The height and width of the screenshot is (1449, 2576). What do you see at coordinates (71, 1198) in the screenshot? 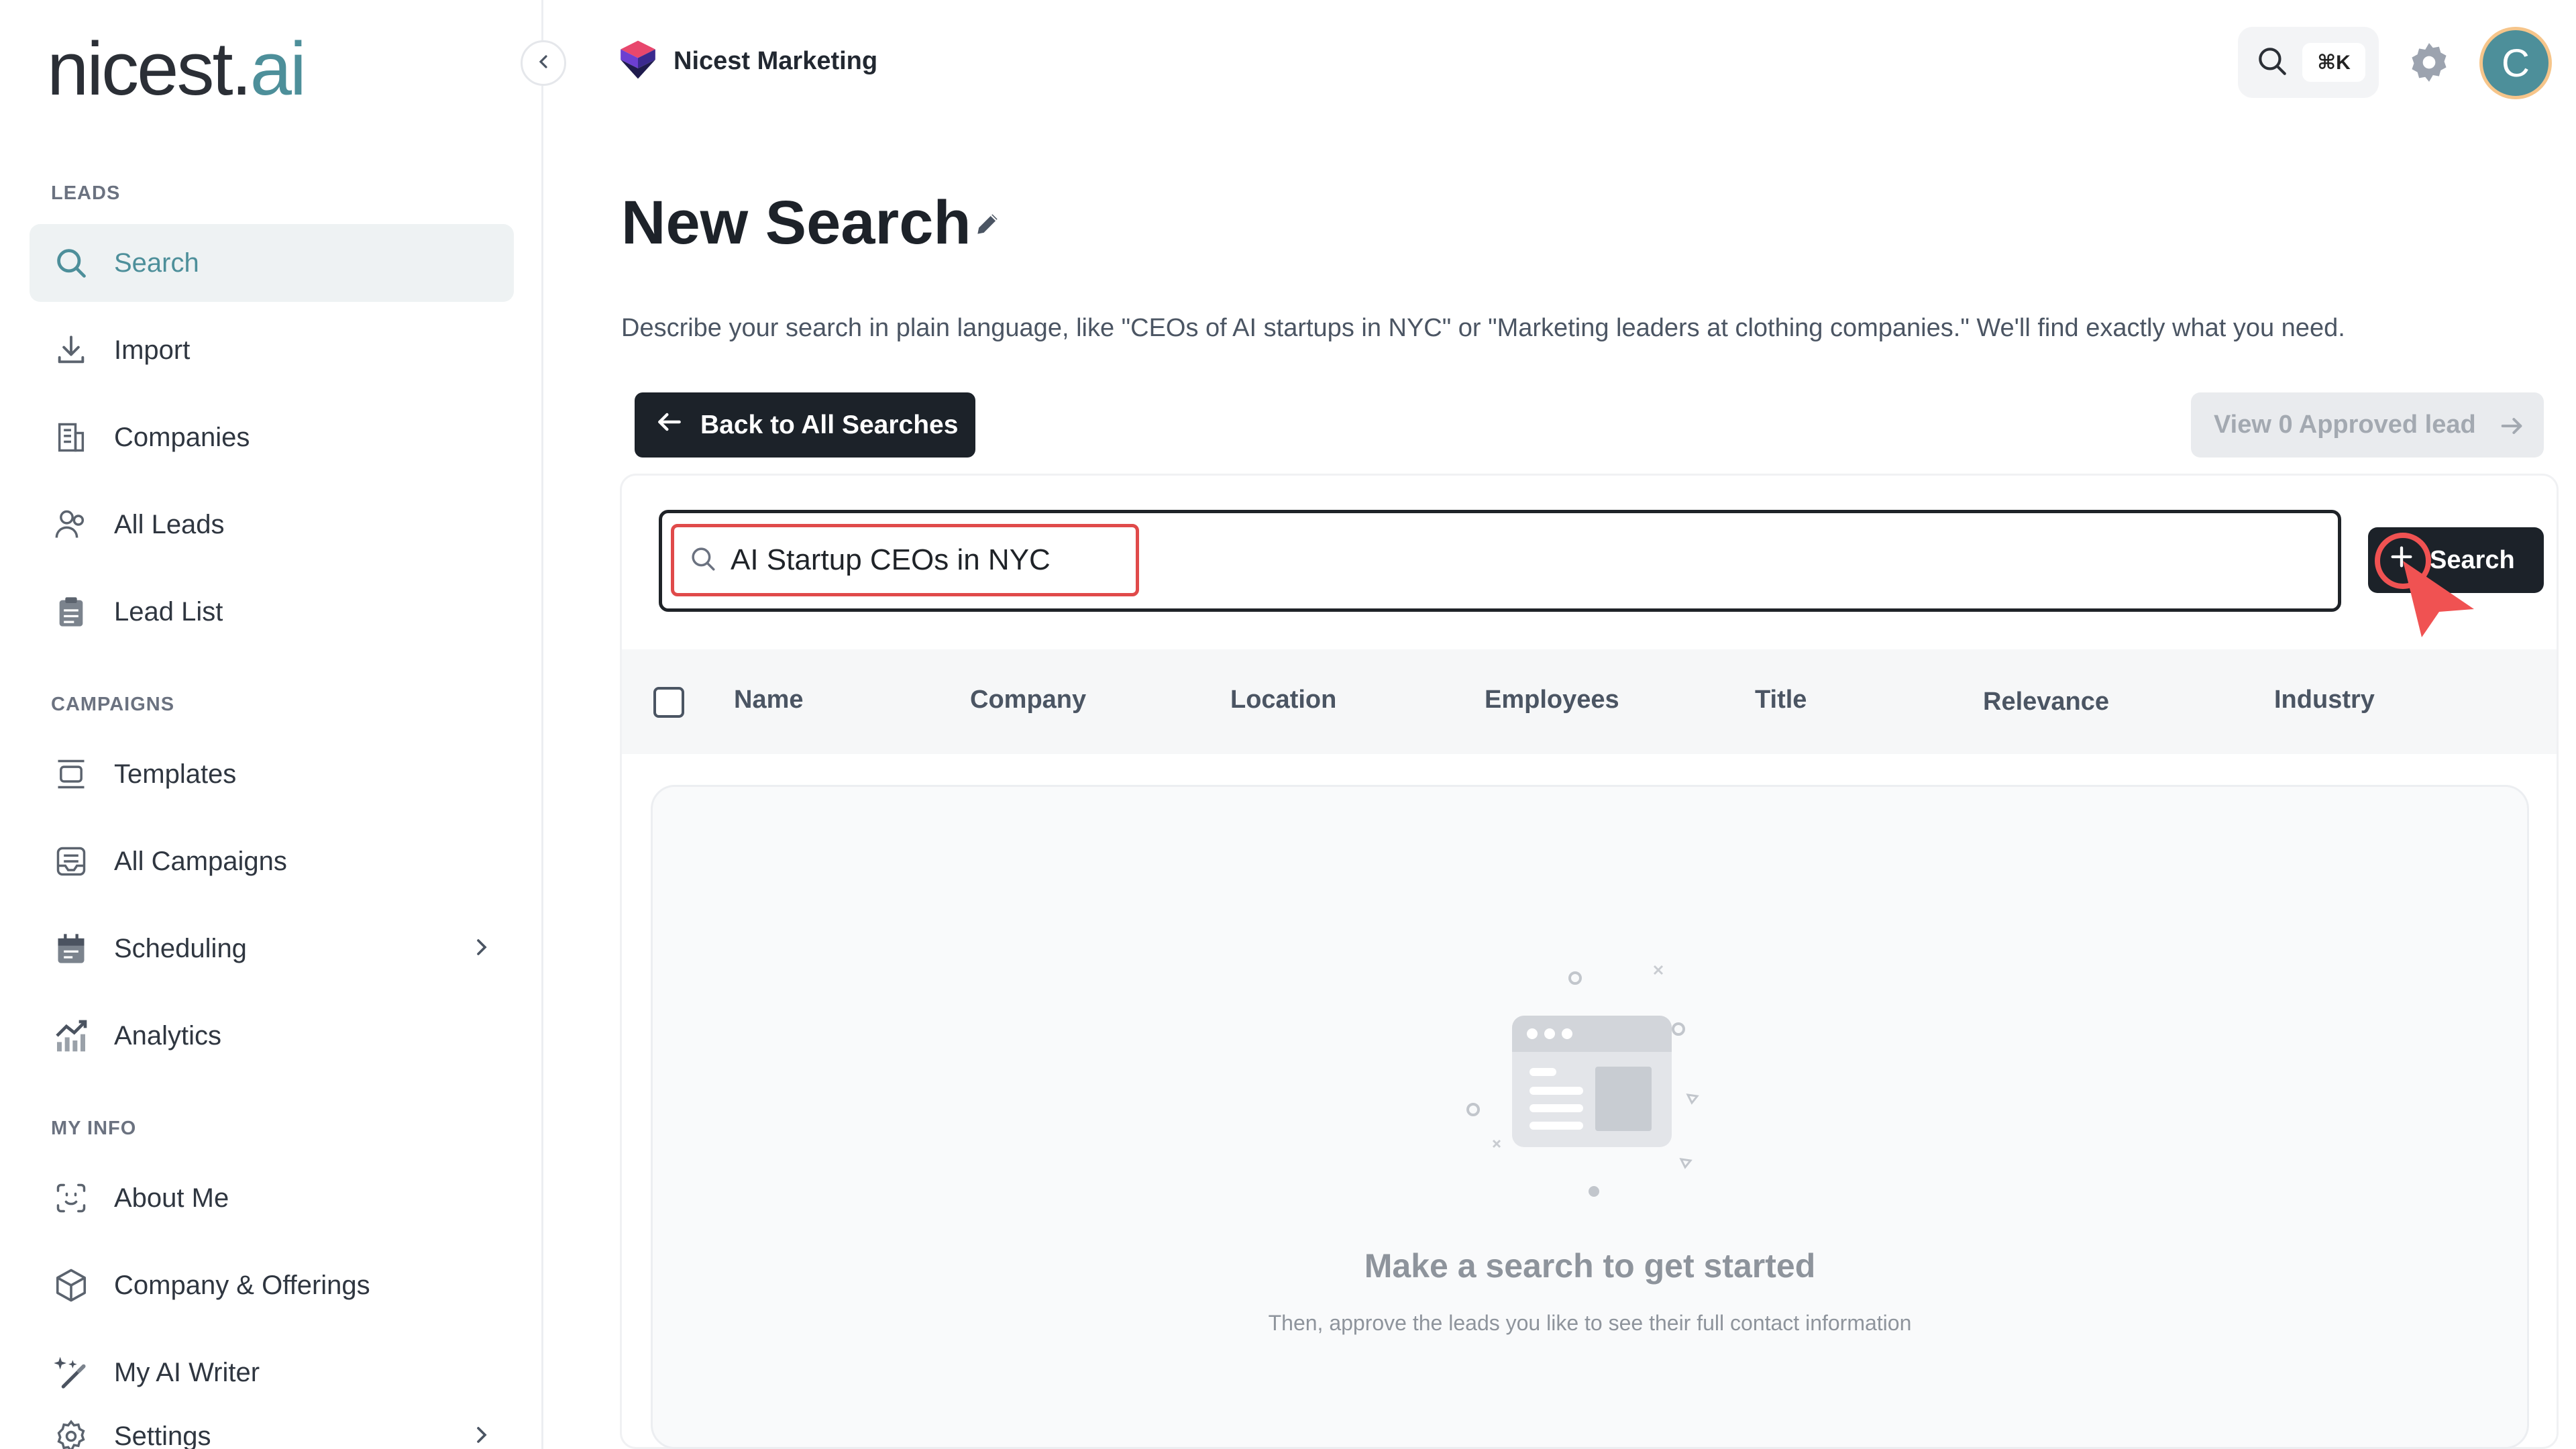
I see `smile-icon` at bounding box center [71, 1198].